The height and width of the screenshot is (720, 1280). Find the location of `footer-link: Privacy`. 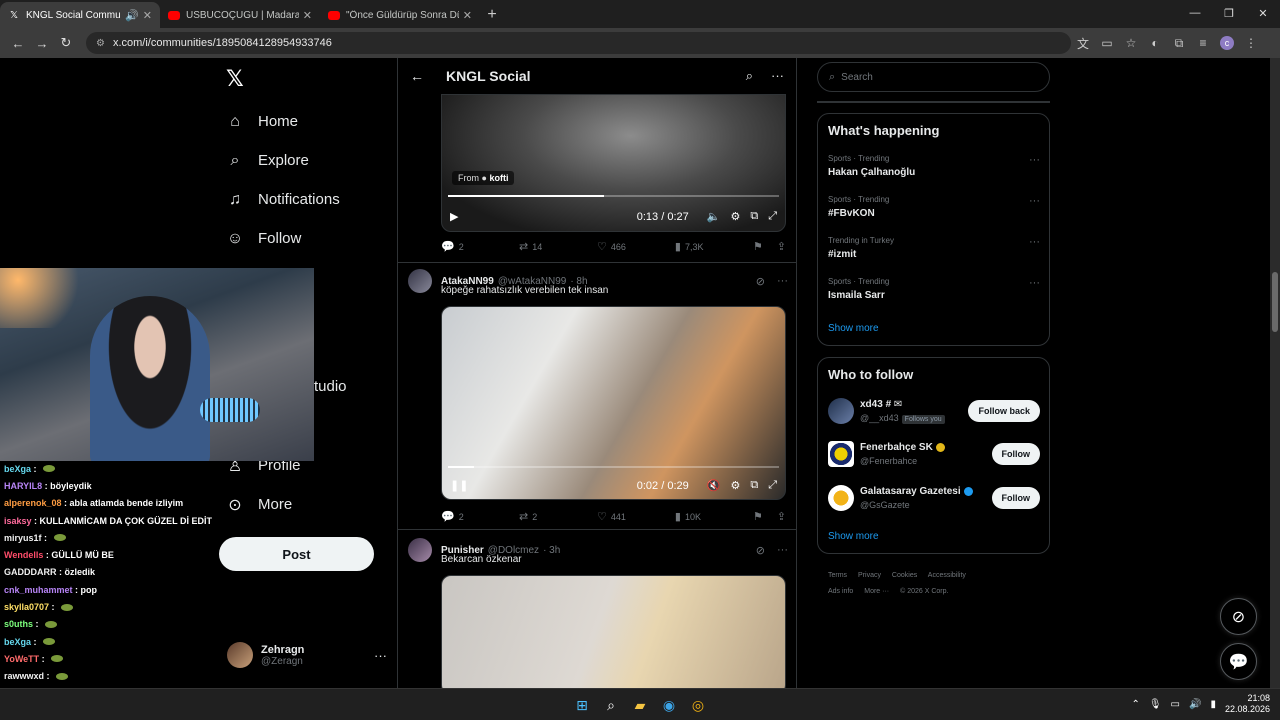

footer-link: Privacy is located at coordinates (869, 575).